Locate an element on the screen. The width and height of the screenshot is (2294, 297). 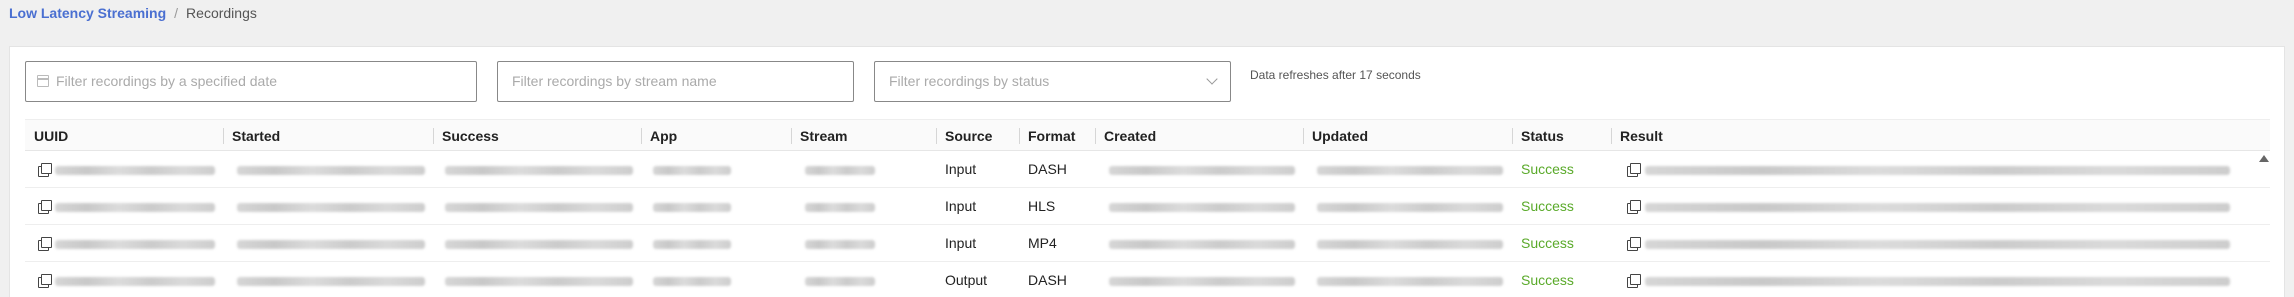
status-filter-placeholder: Filter recordings by status is located at coordinates (969, 81).